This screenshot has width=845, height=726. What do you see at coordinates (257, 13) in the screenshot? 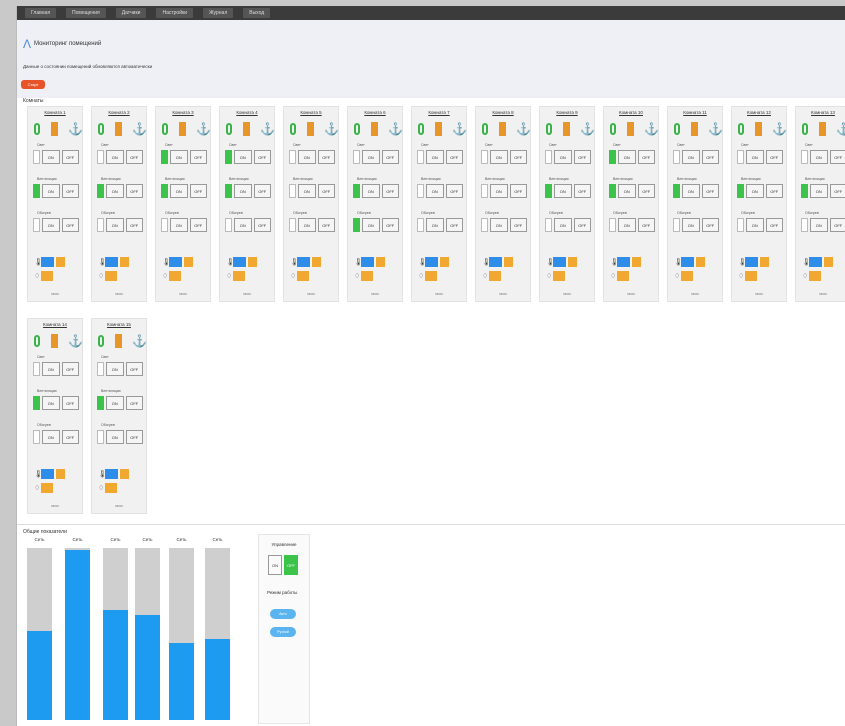
I see `nav-tab-6: Выход` at bounding box center [257, 13].